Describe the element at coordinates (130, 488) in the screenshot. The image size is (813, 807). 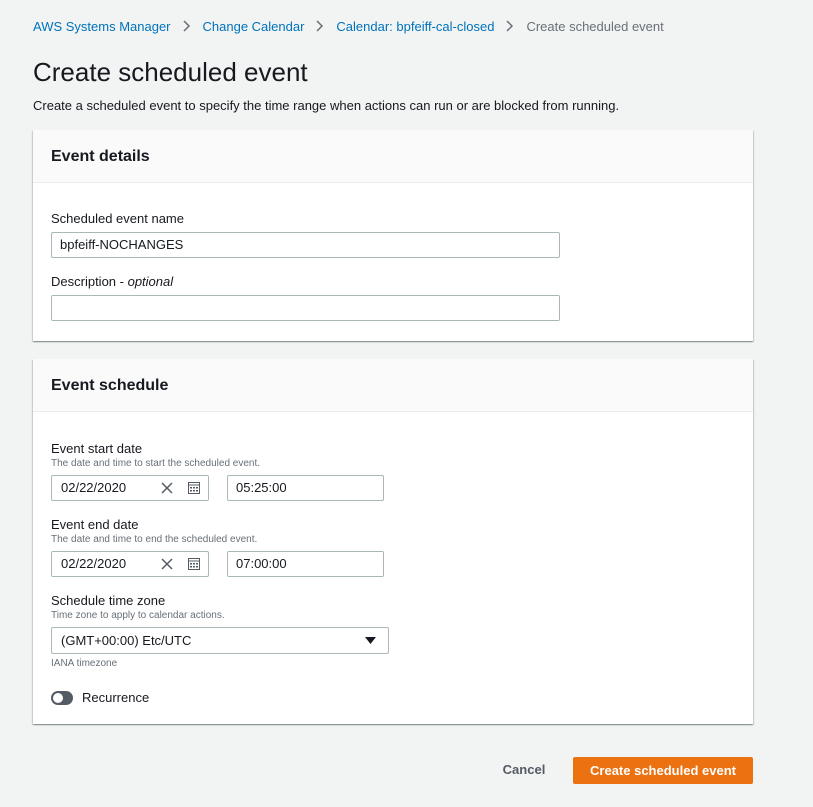
I see `start-date-input: 02/22/2020` at that location.